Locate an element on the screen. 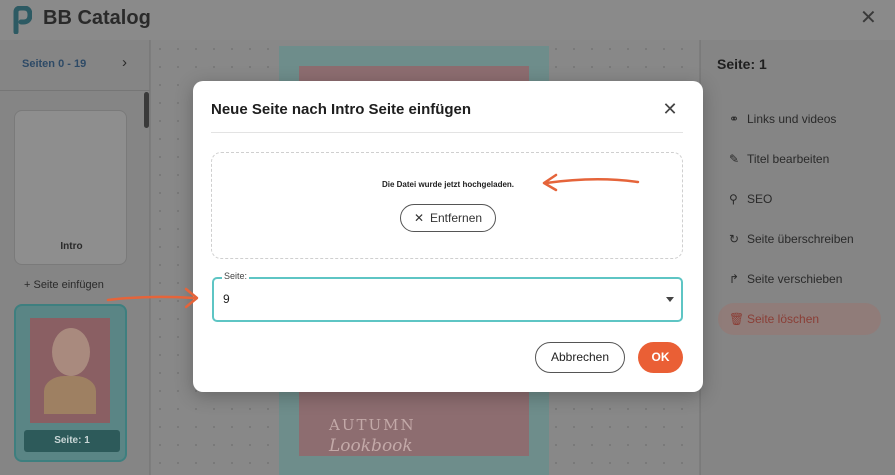 The image size is (895, 475). seo-action: ⚲ SEO is located at coordinates (750, 199).